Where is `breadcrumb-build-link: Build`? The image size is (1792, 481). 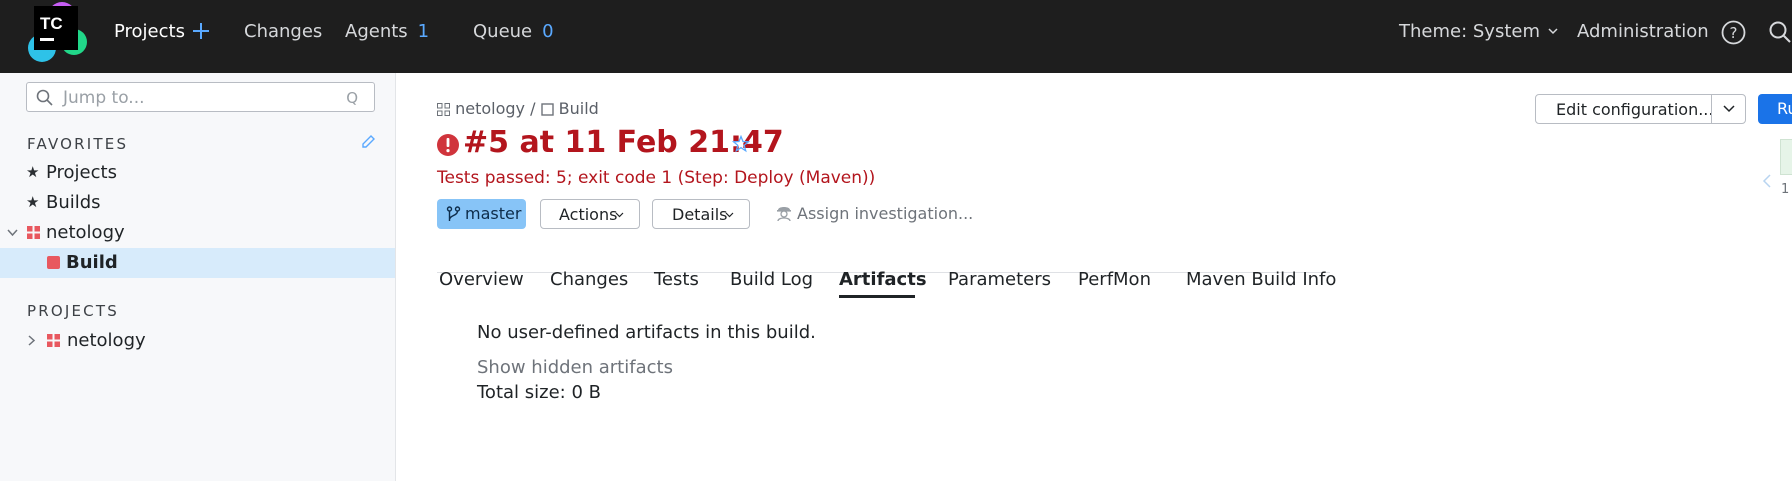 breadcrumb-build-link: Build is located at coordinates (579, 108).